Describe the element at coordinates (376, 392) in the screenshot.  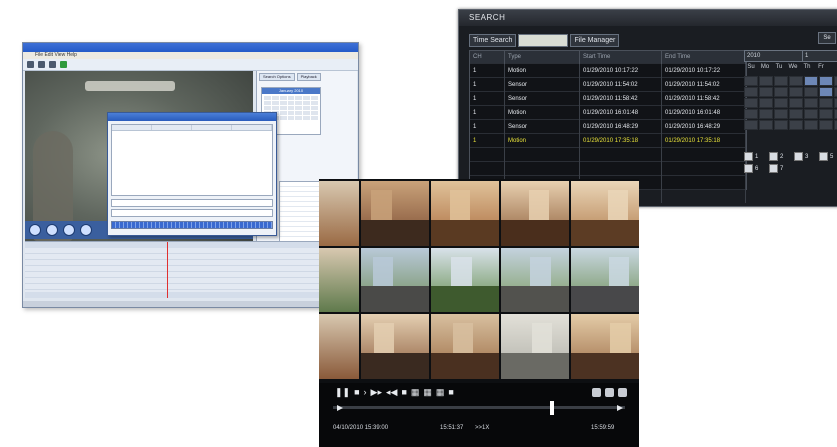
I see `fast-forward-icon: ▶▸` at that location.